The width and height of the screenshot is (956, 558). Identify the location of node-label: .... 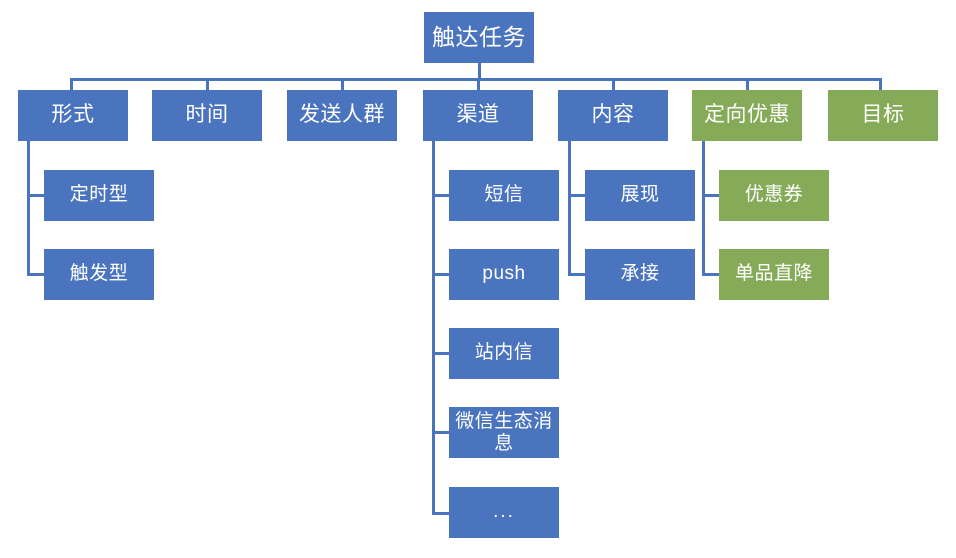
(504, 512).